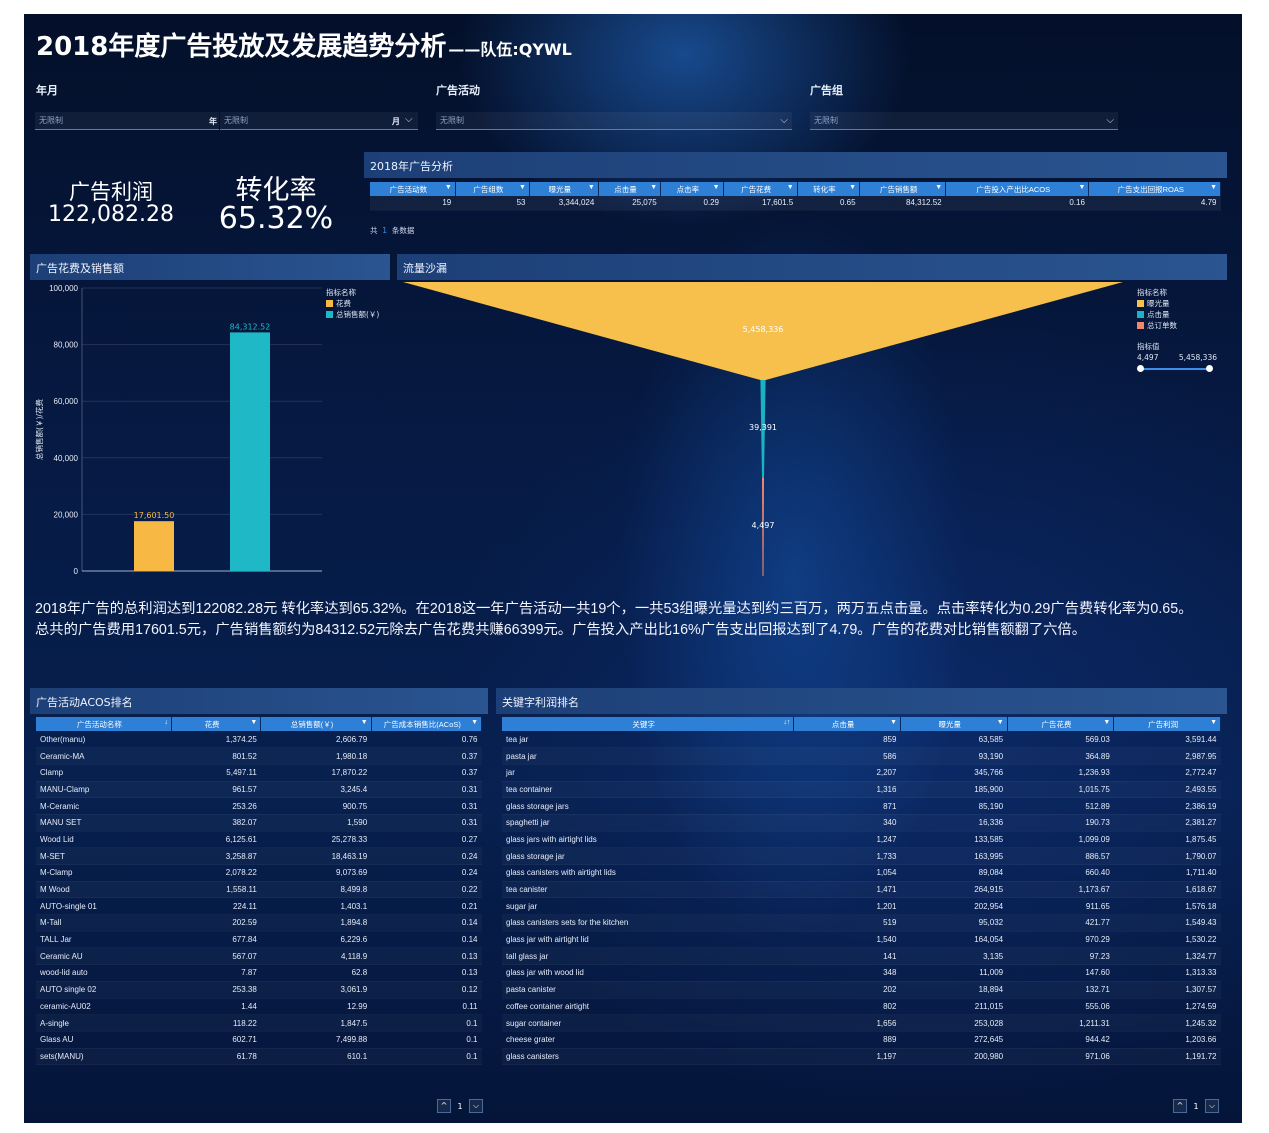 This screenshot has width=1269, height=1133. What do you see at coordinates (786, 722) in the screenshot?
I see `sort-icon: ↓↑` at bounding box center [786, 722].